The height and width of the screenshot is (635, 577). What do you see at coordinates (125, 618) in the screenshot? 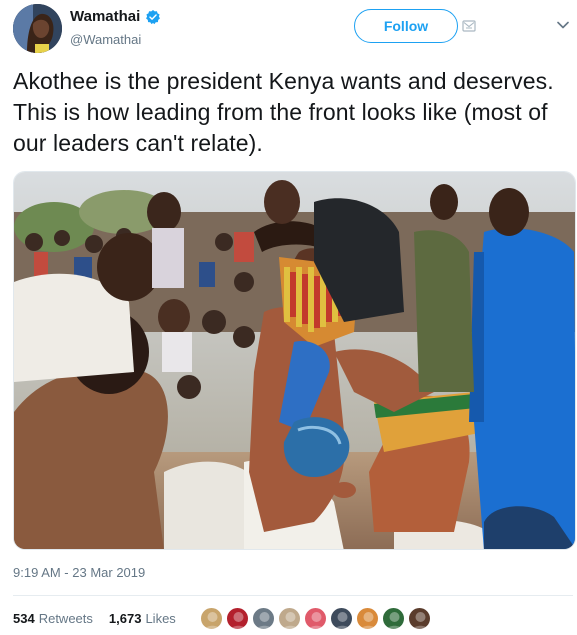
I see `likes-count: 1,673` at bounding box center [125, 618].